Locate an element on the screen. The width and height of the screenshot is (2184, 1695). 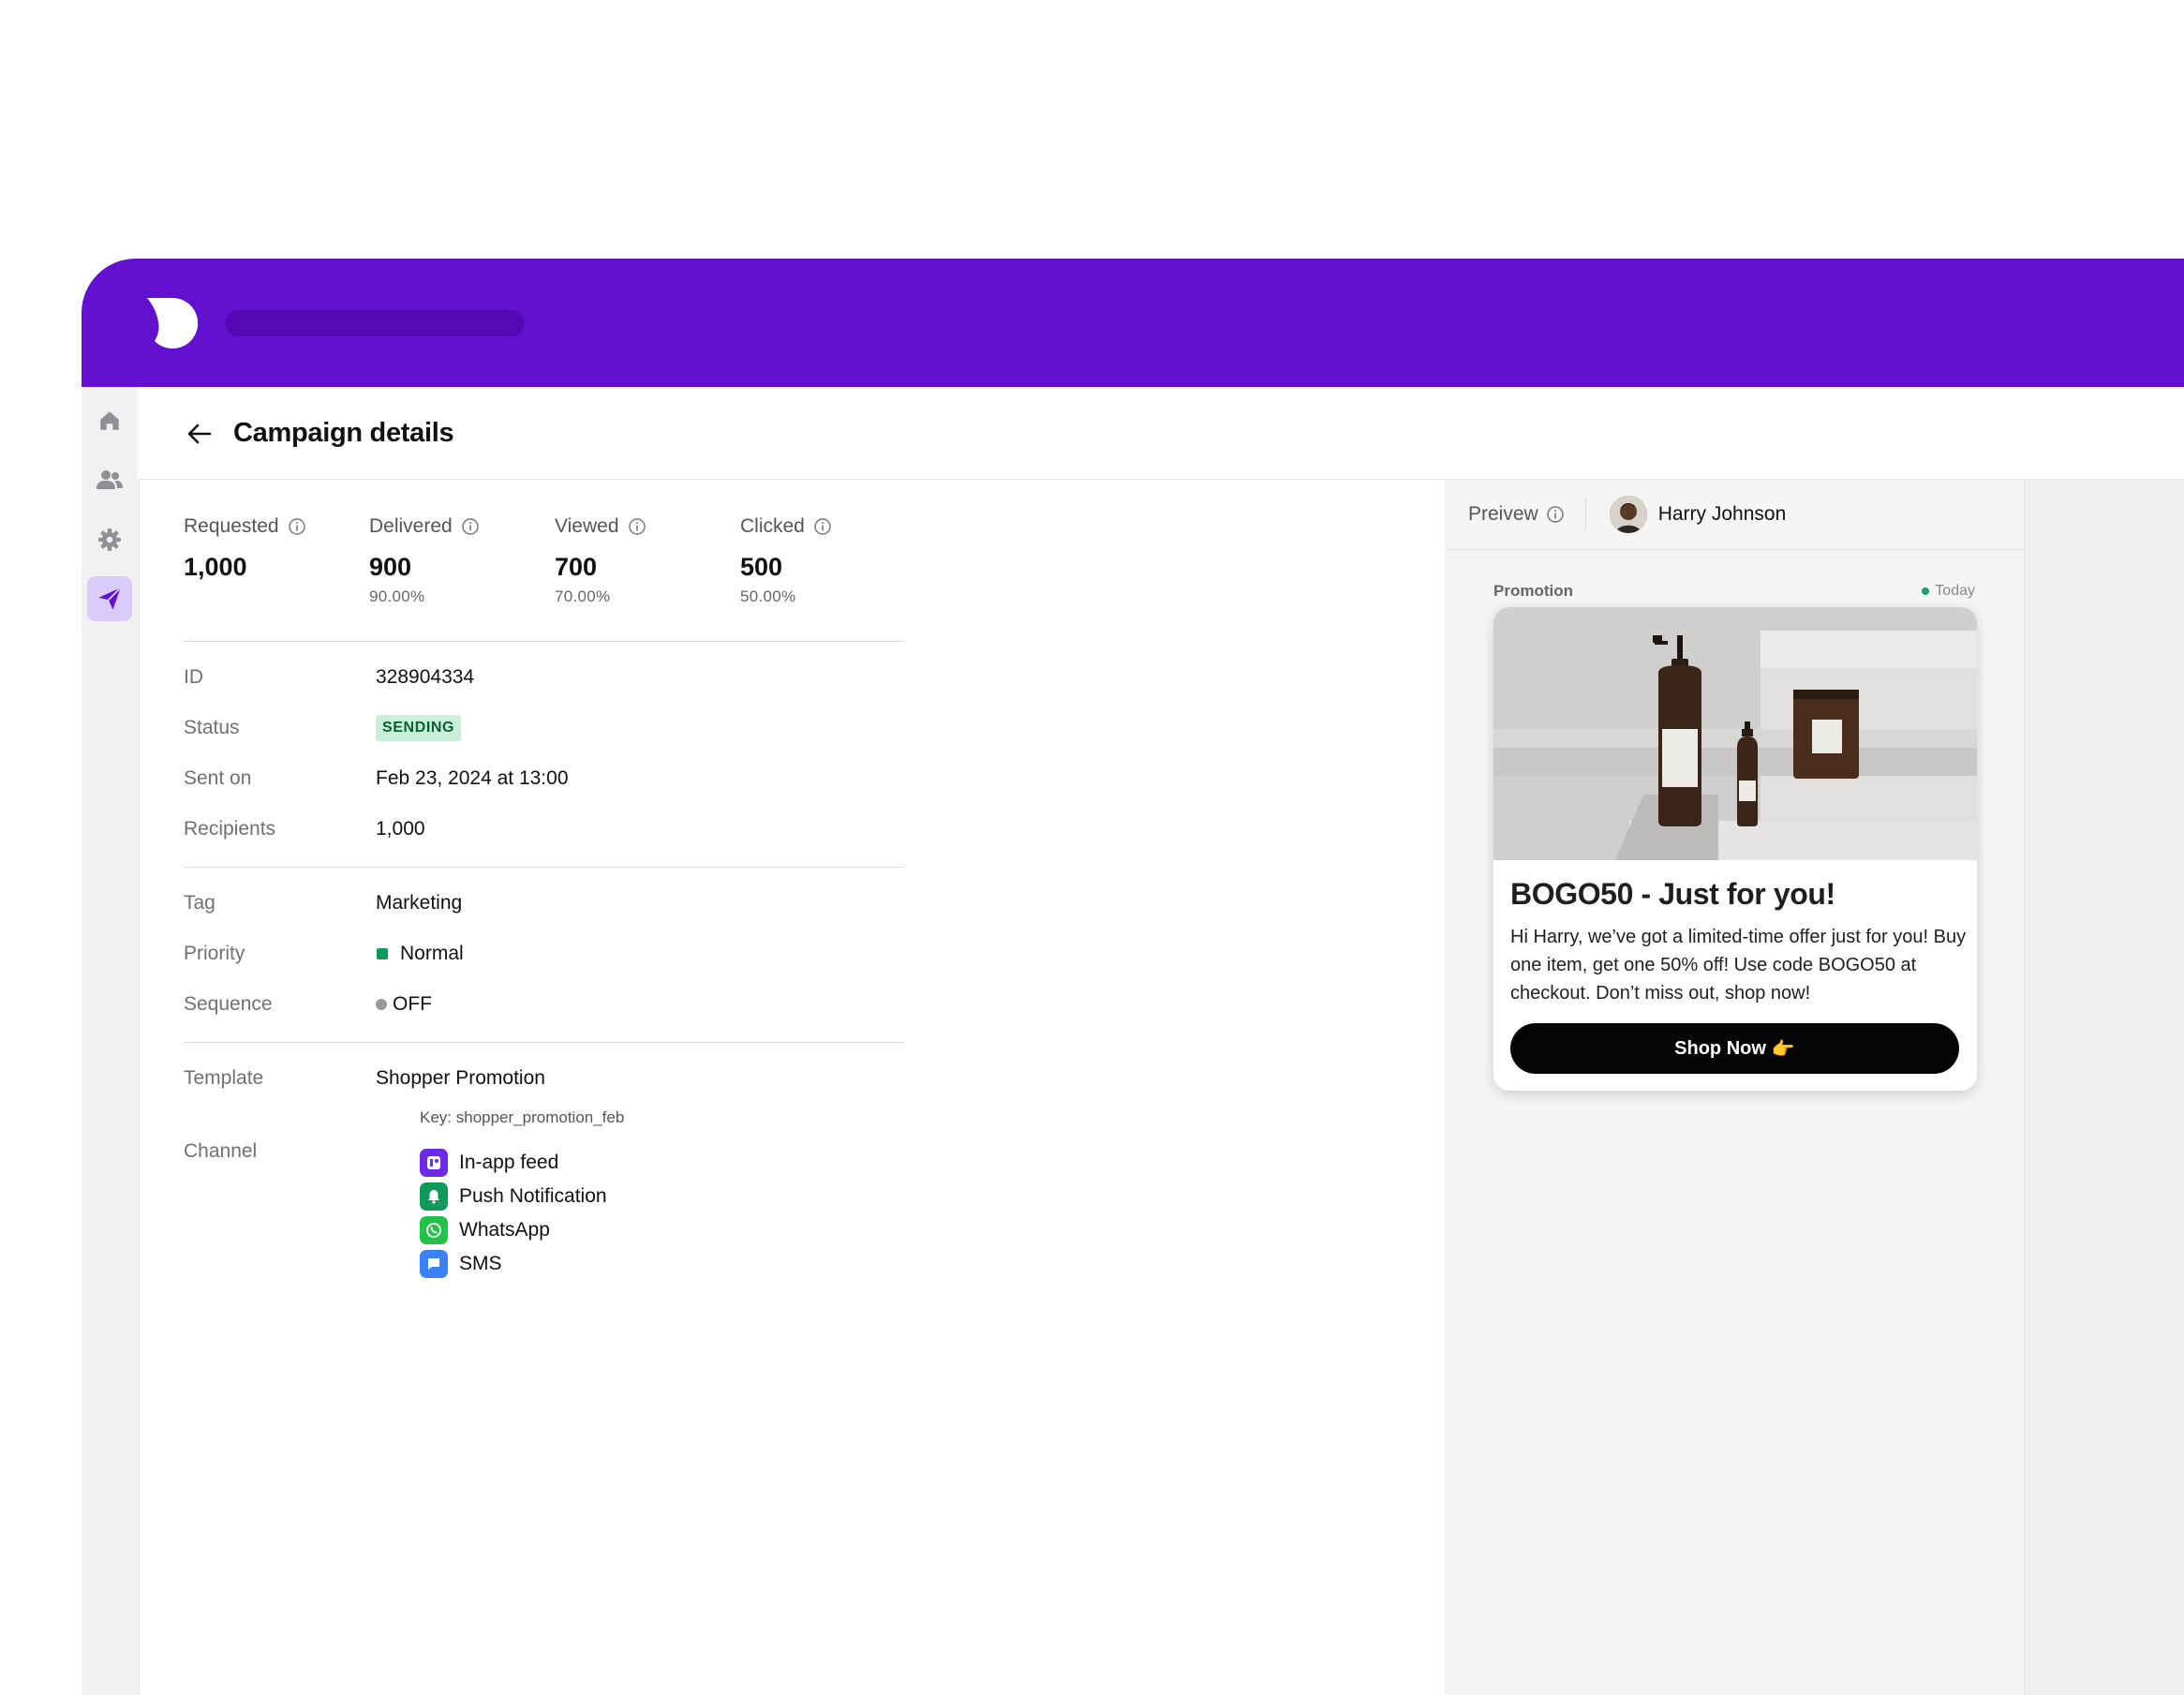
channel-item-push-notification: Push Notification is located at coordinates (513, 1196).